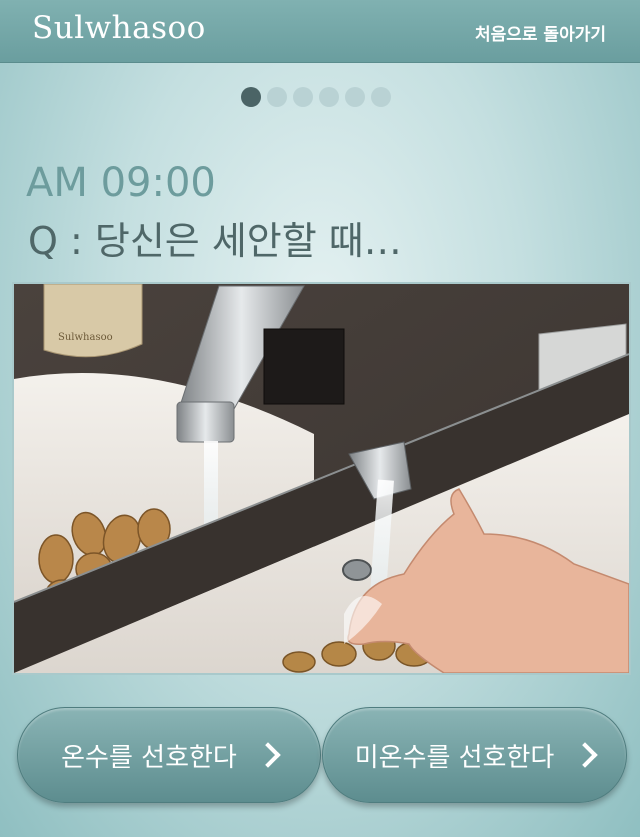 Image resolution: width=640 pixels, height=837 pixels. I want to click on brand-logo: Sulwhasoo, so click(119, 28).